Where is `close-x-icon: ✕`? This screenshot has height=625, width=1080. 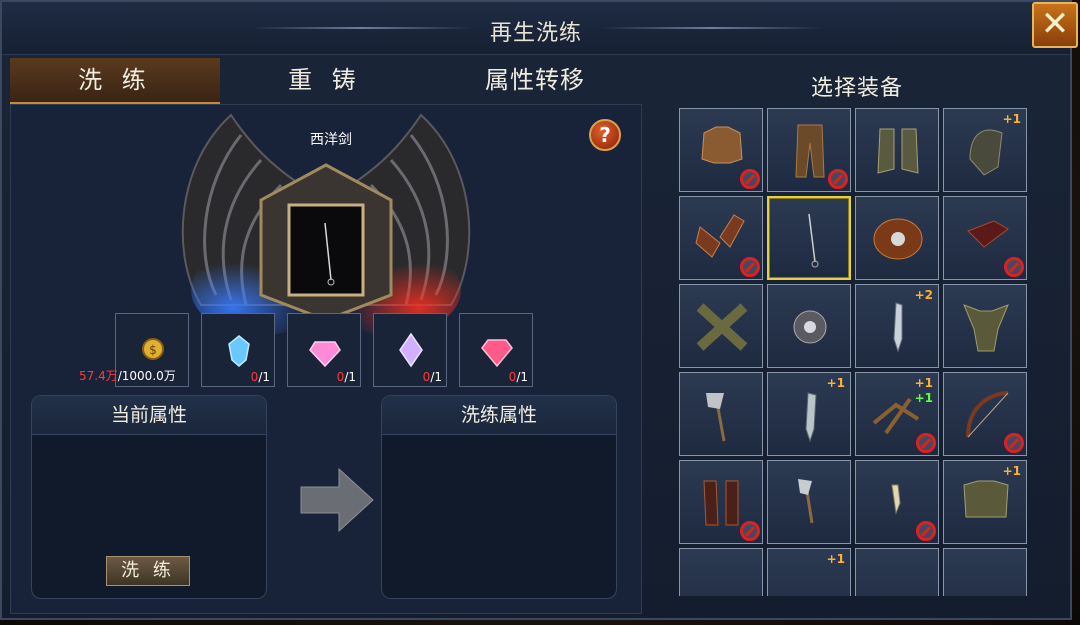
close-x-icon: ✕ is located at coordinates (1055, 24).